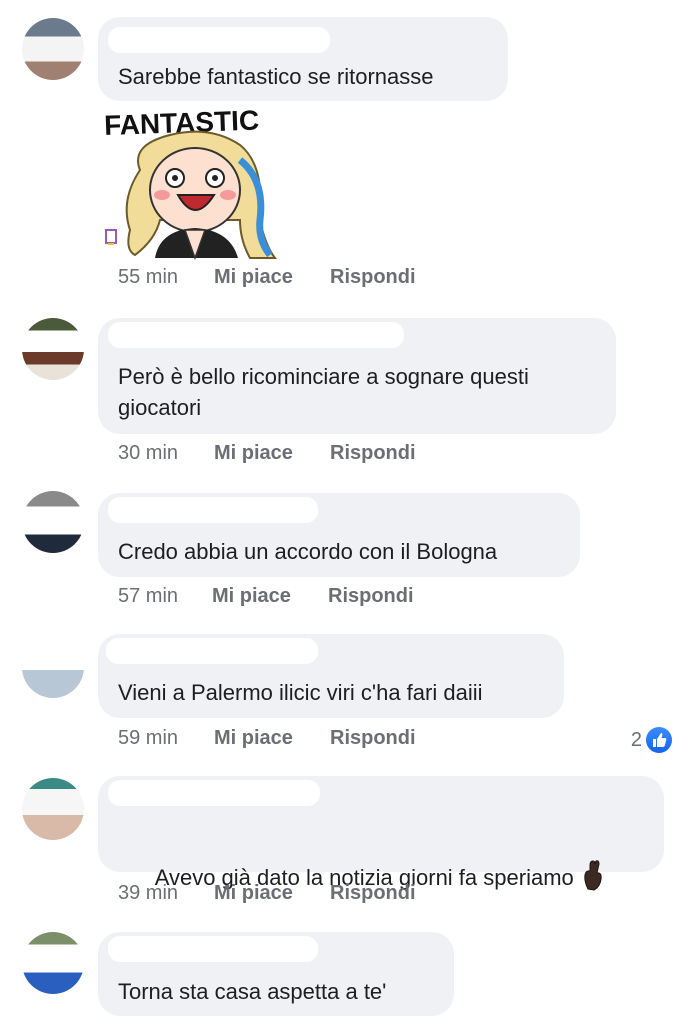  I want to click on comment-meta: 39 min Mi piace Rispondi, so click(346, 895).